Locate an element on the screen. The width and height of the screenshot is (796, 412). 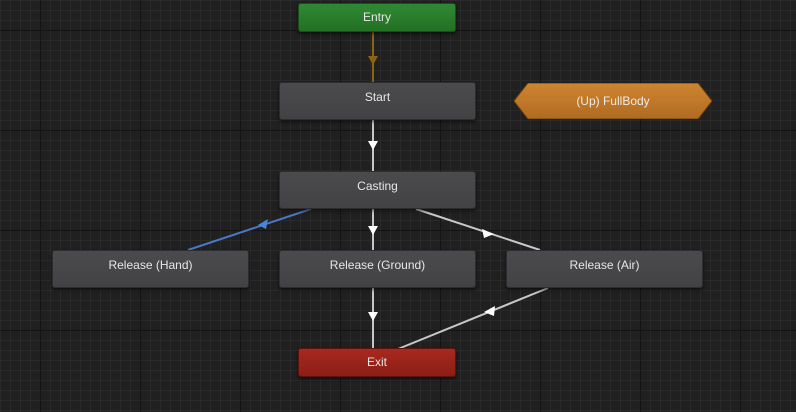
state-release-air-label: Release (Air) is located at coordinates (604, 265).